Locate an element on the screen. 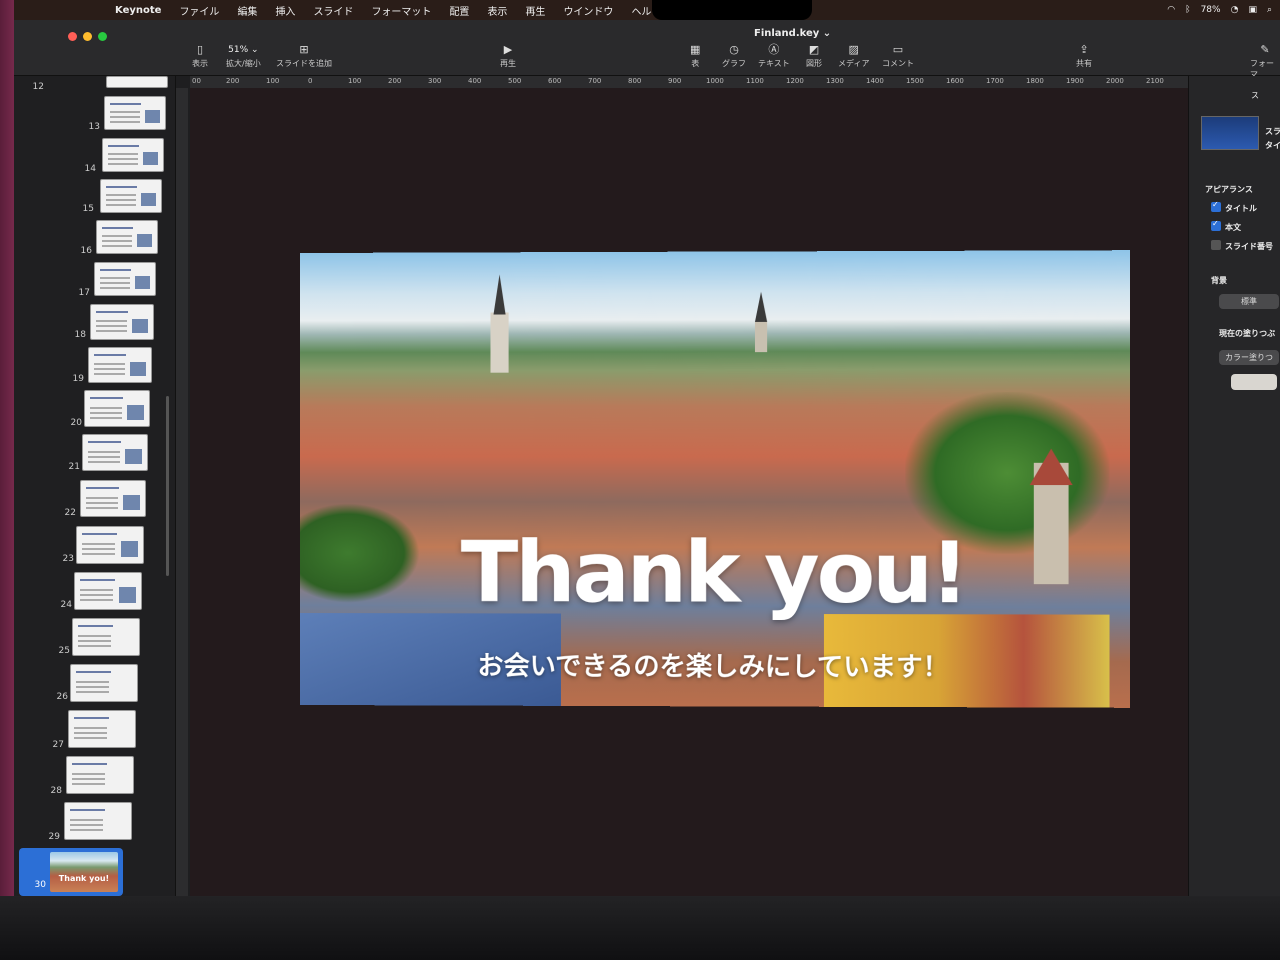 Image resolution: width=1280 pixels, height=960 pixels. current-fill-heading: 現在の塗りつぶ is located at coordinates (1247, 333).